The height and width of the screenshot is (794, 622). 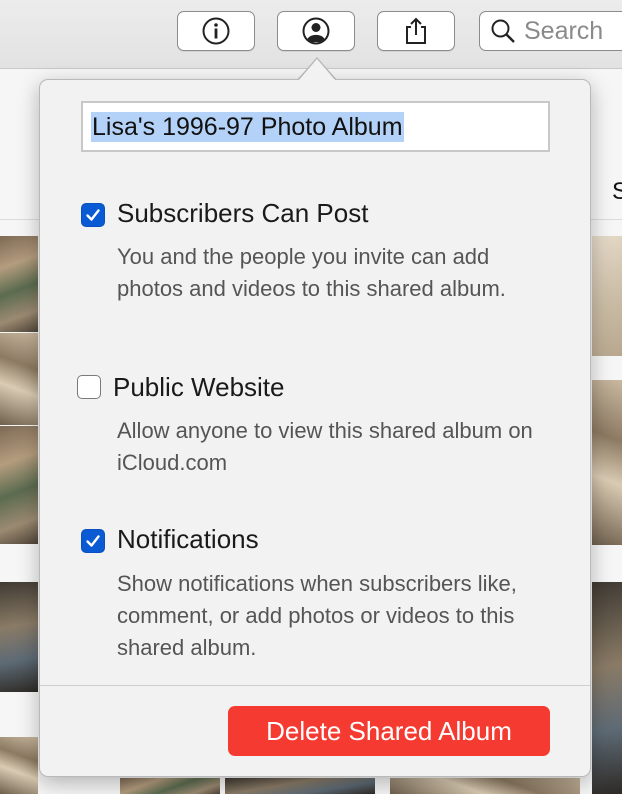 I want to click on popover-divider, so click(x=315, y=685).